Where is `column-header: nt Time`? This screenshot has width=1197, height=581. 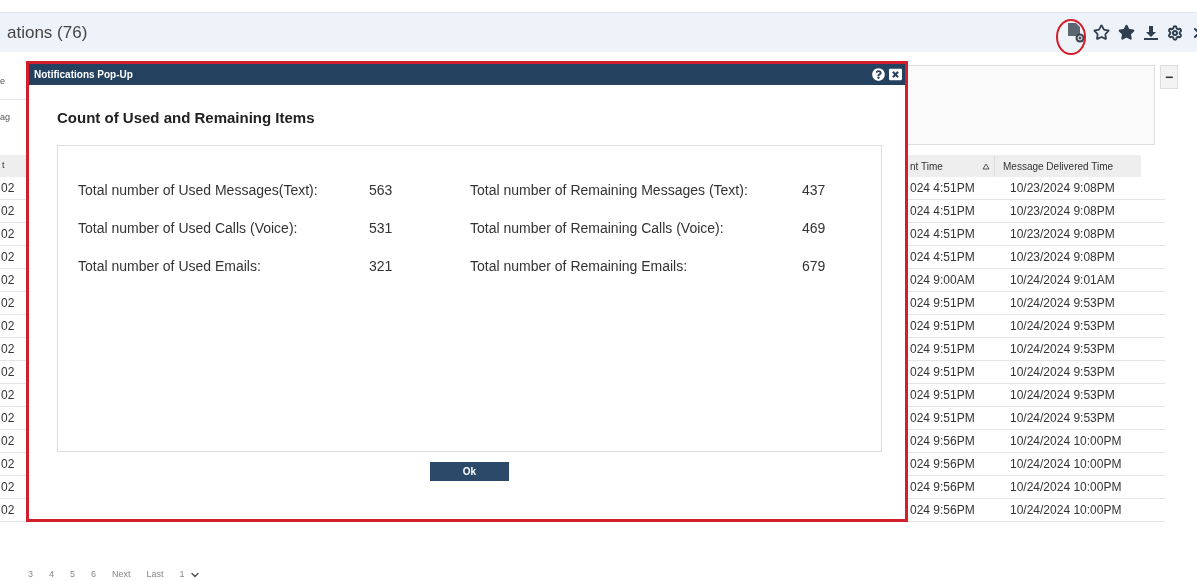
column-header: nt Time is located at coordinates (950, 166).